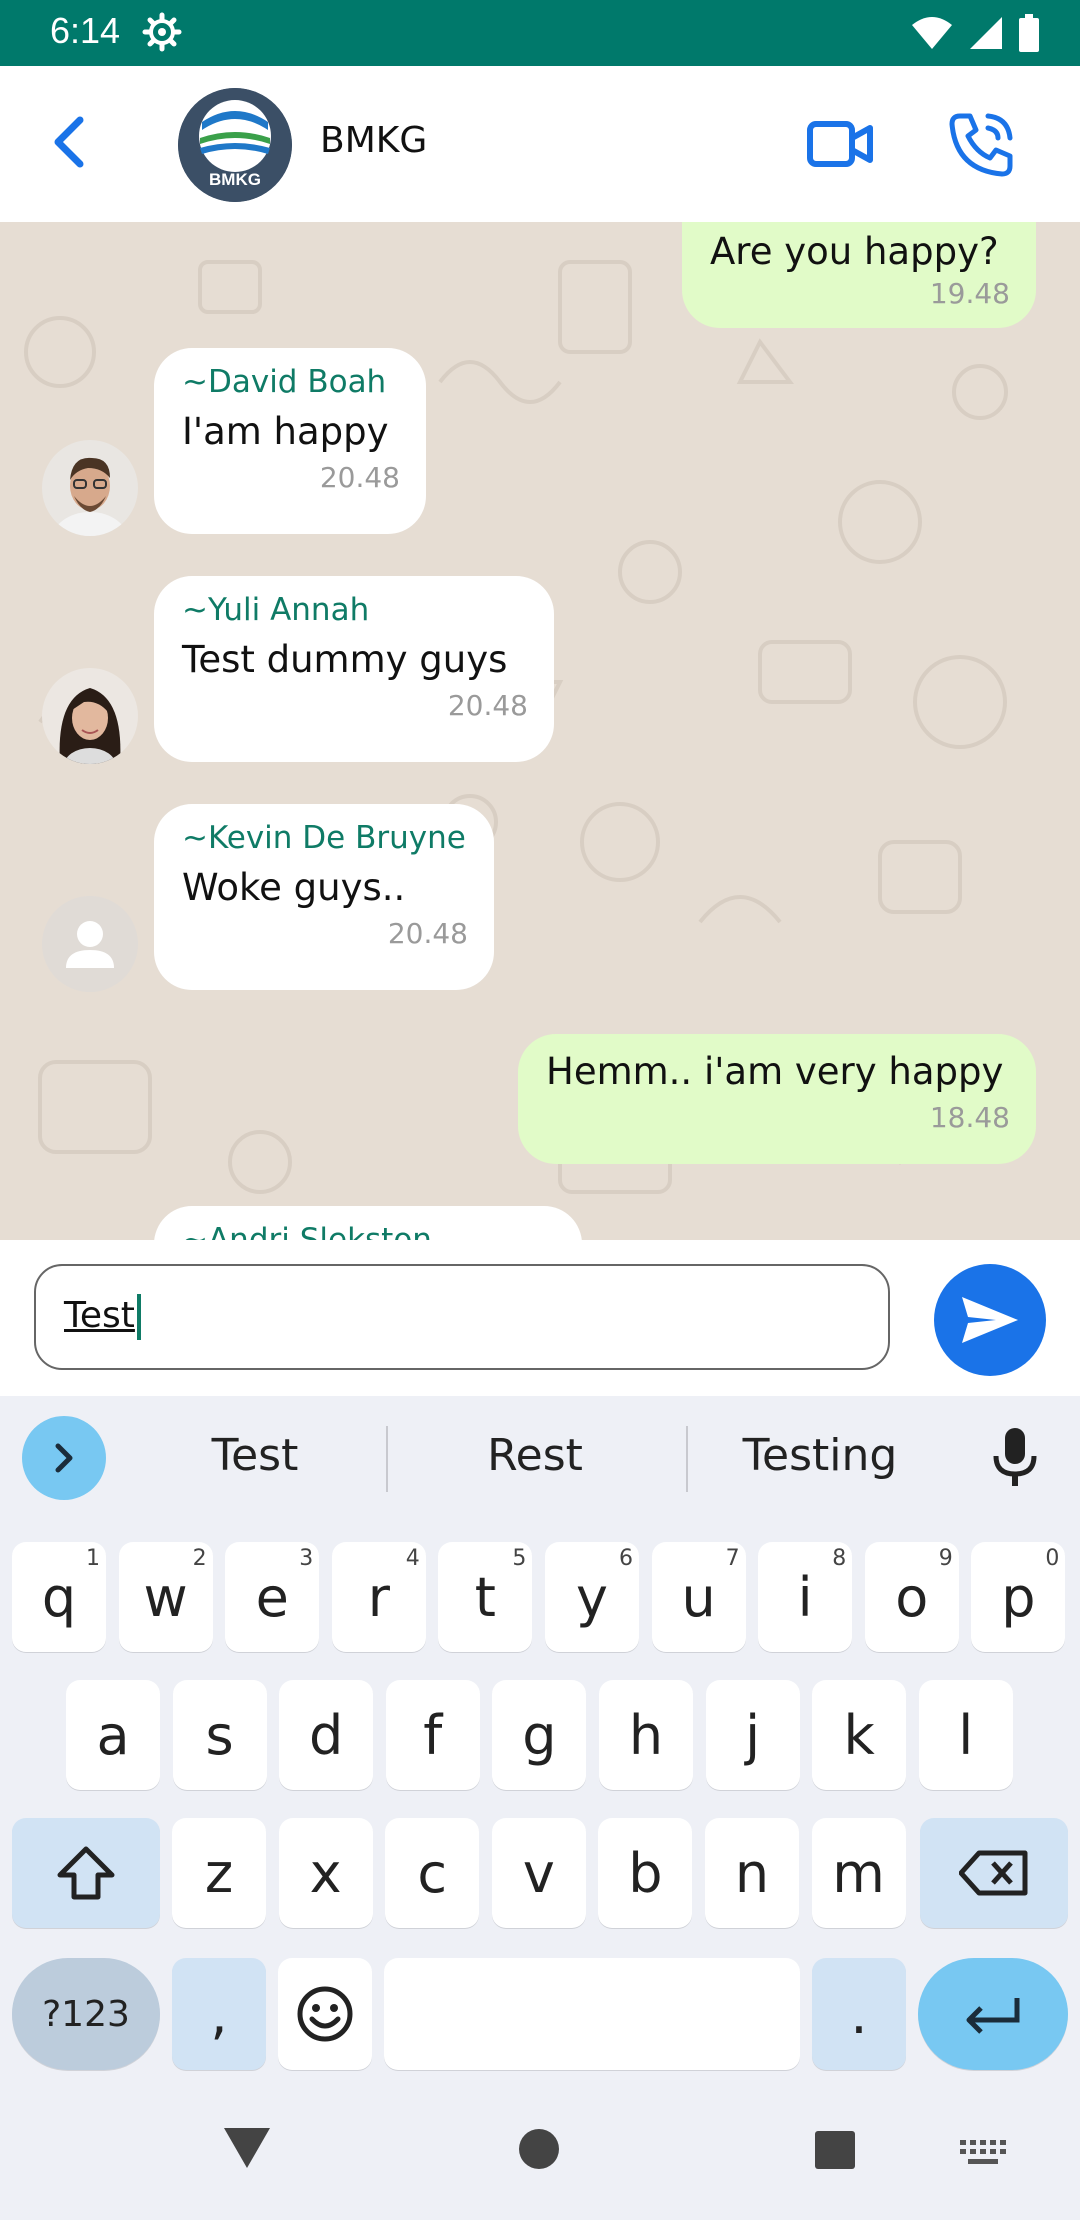  I want to click on key-hint: 5, so click(519, 1558).